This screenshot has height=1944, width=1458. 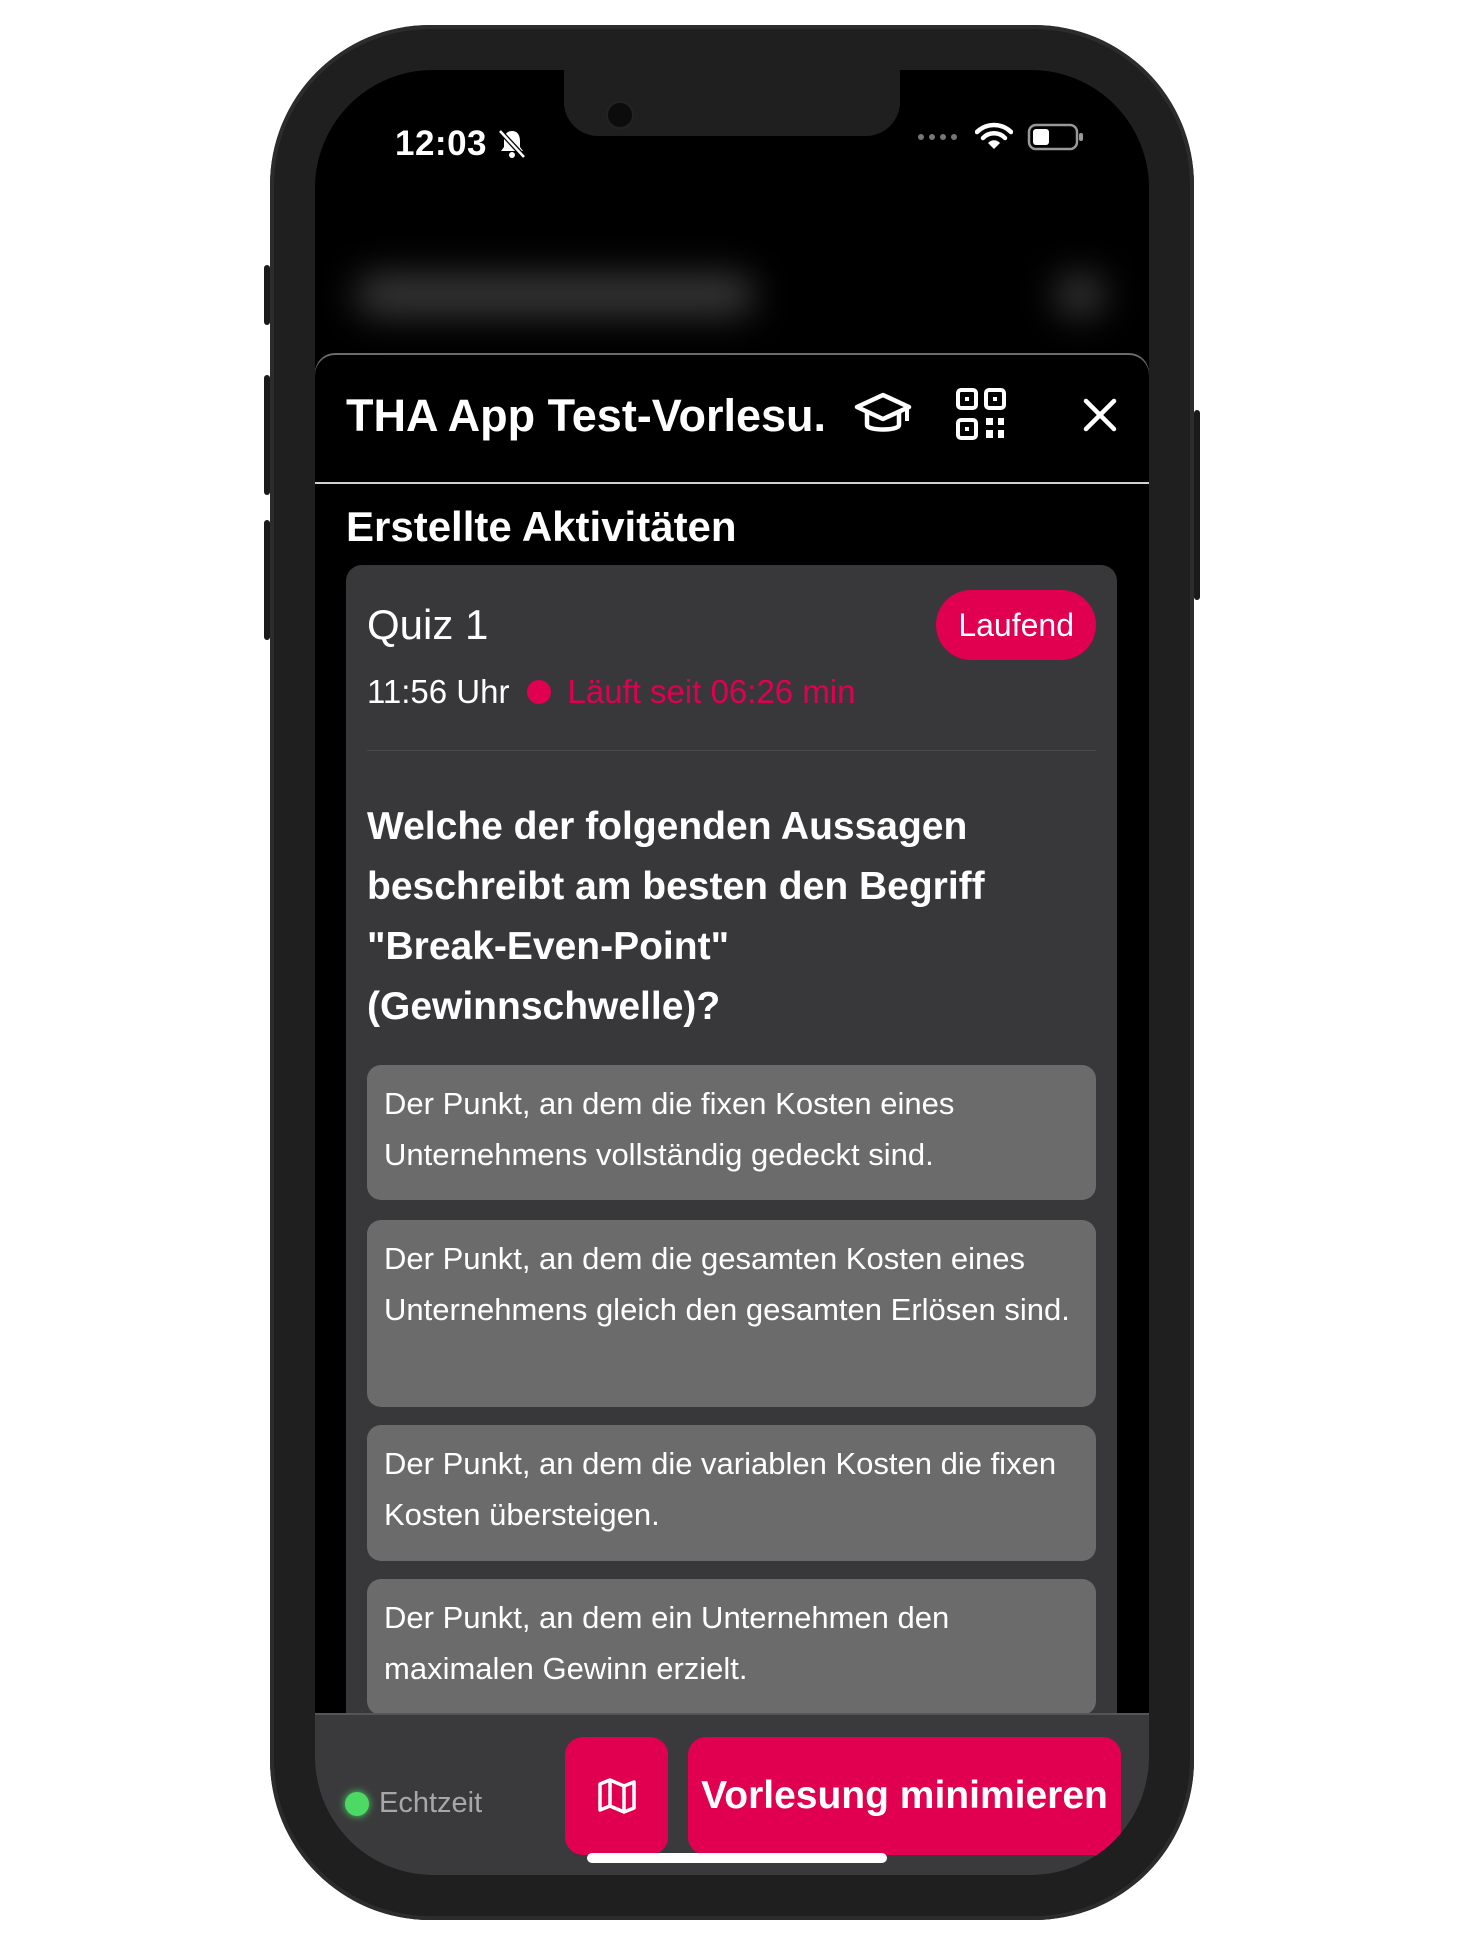 What do you see at coordinates (267, 580) in the screenshot?
I see `volume-down-button` at bounding box center [267, 580].